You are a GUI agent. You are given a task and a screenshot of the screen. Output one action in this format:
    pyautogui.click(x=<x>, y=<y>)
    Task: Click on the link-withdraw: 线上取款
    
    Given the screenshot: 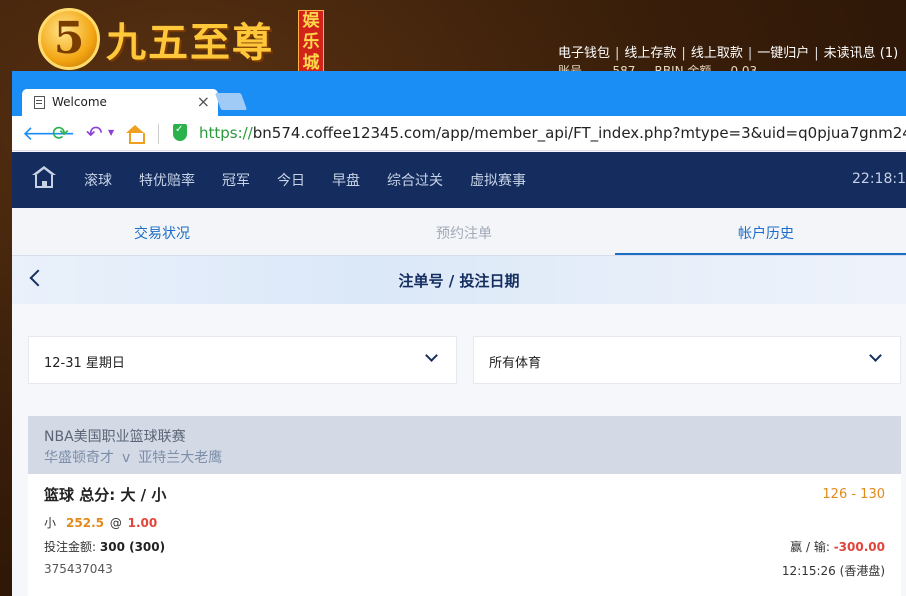 What is the action you would take?
    pyautogui.click(x=717, y=53)
    